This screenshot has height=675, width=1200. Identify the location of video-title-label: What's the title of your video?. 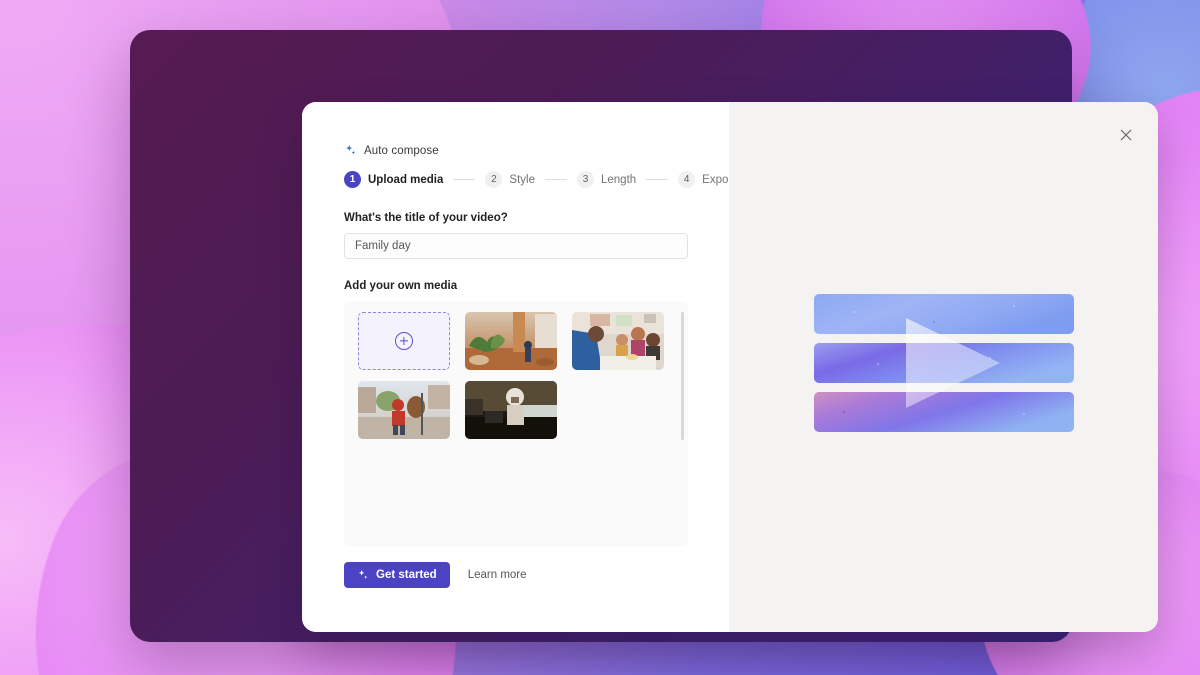
(426, 218).